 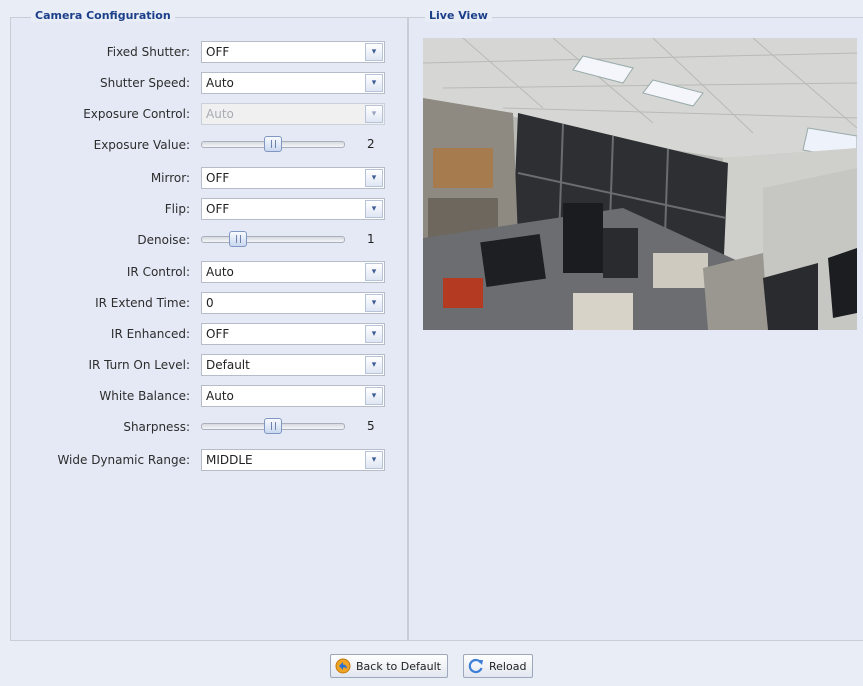 I want to click on wide-dynamic-range-label: Wide Dynamic Range:, so click(x=123, y=460).